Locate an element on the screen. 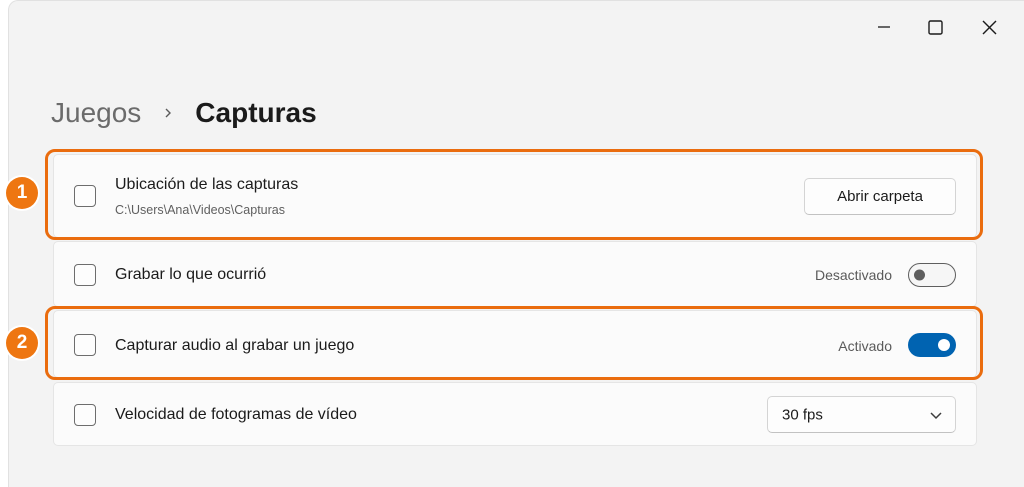 The width and height of the screenshot is (1024, 487). microphone-icon is located at coordinates (85, 345).